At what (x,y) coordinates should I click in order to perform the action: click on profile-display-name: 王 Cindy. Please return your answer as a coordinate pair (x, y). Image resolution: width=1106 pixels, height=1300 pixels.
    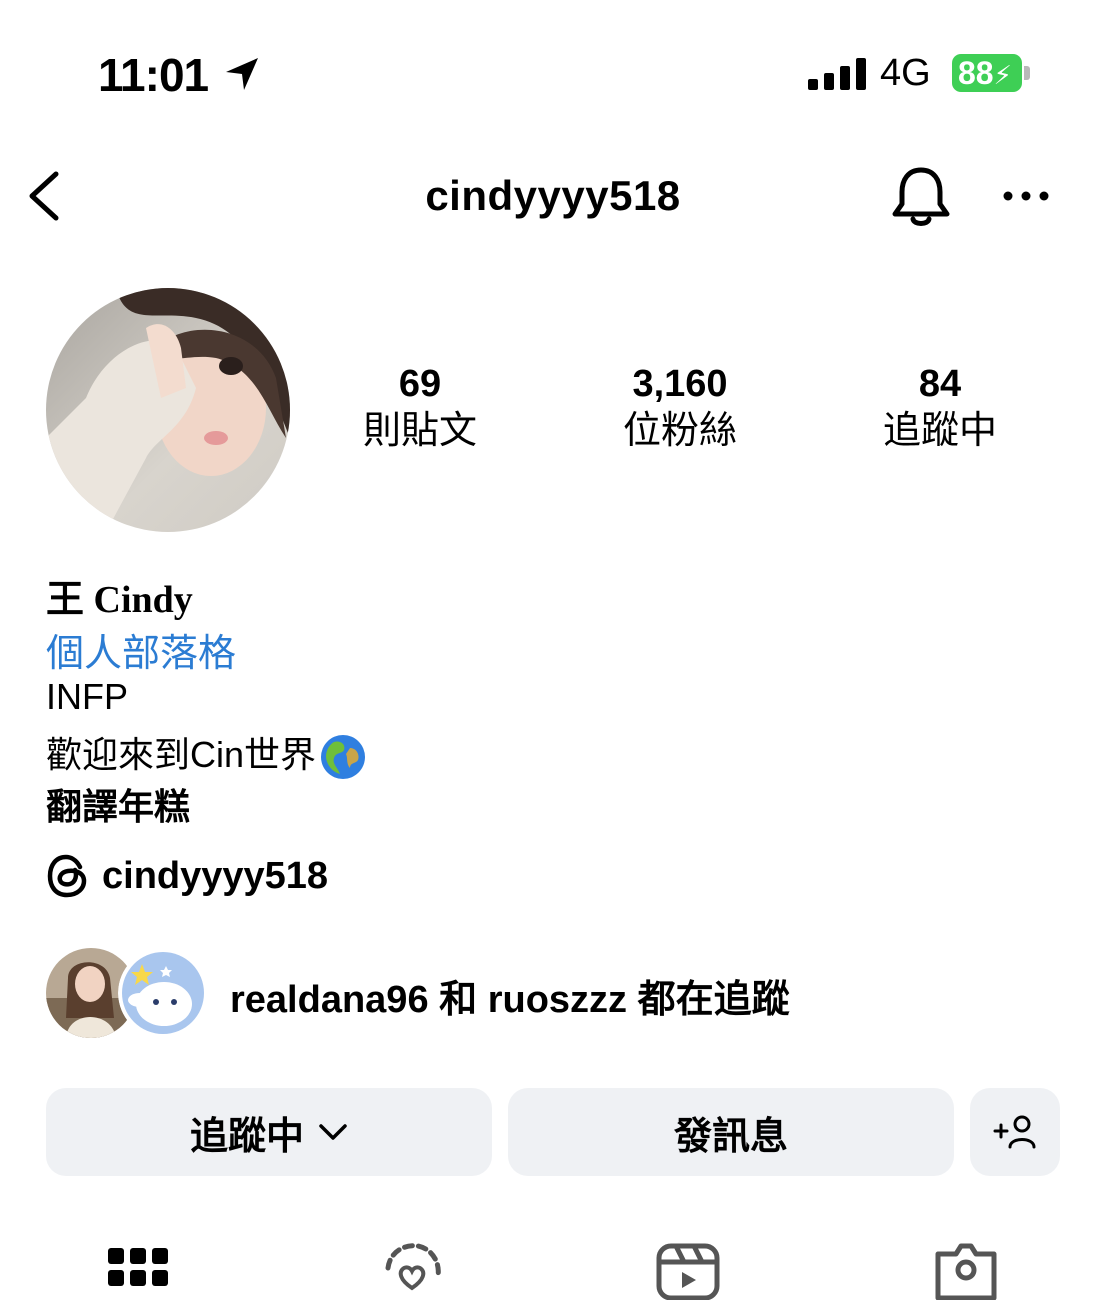
    Looking at the image, I should click on (119, 600).